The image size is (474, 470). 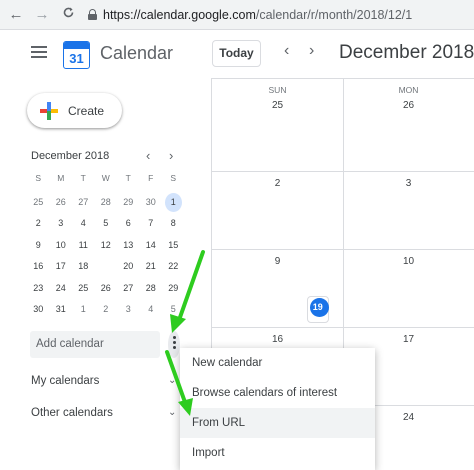 What do you see at coordinates (277, 423) in the screenshot?
I see `menu-item-from-url: From URL` at bounding box center [277, 423].